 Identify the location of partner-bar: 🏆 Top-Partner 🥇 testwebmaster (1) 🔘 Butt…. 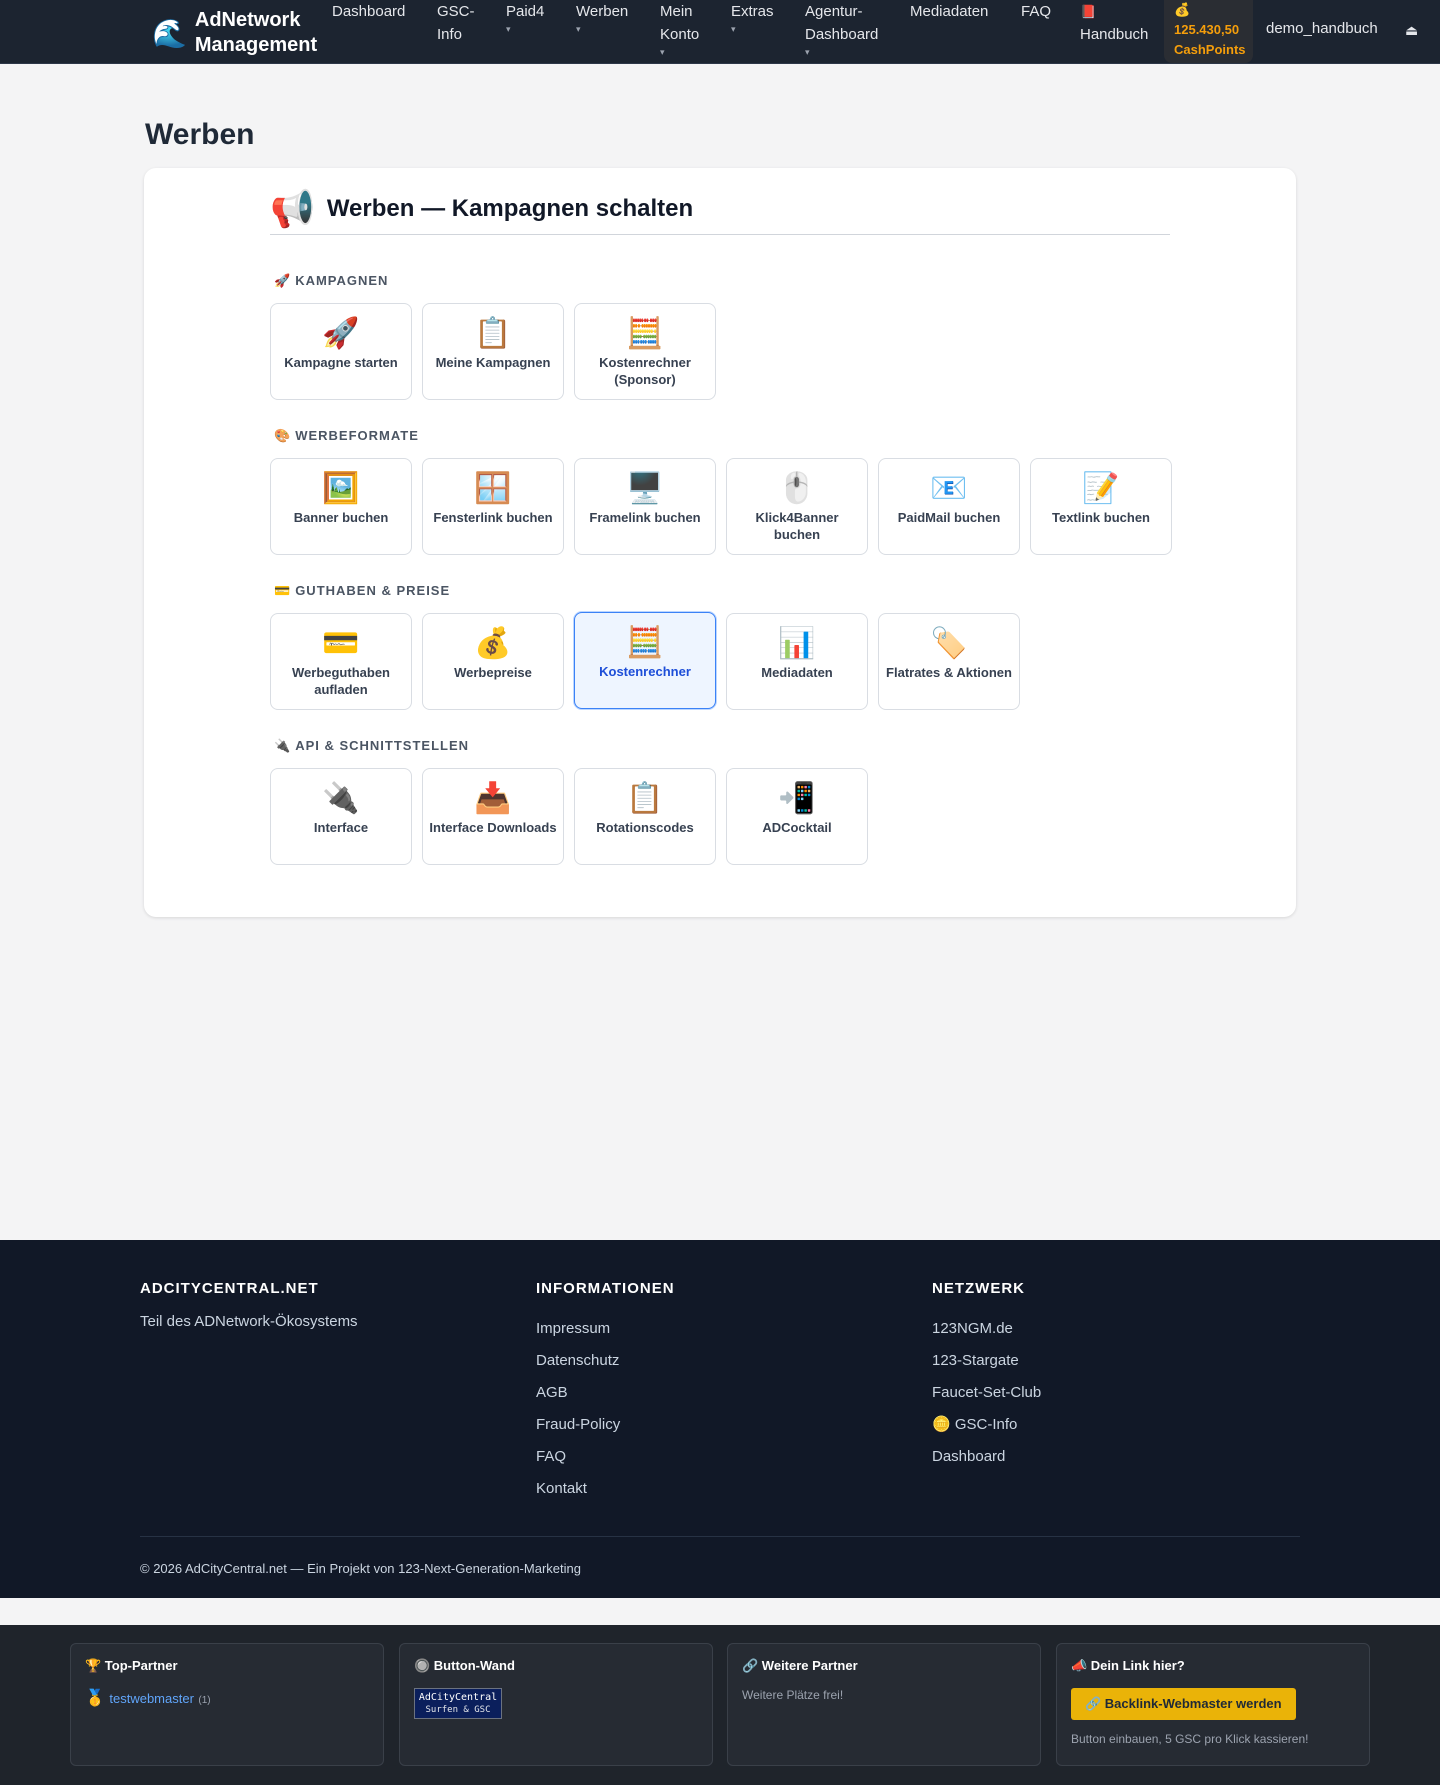
(720, 1705).